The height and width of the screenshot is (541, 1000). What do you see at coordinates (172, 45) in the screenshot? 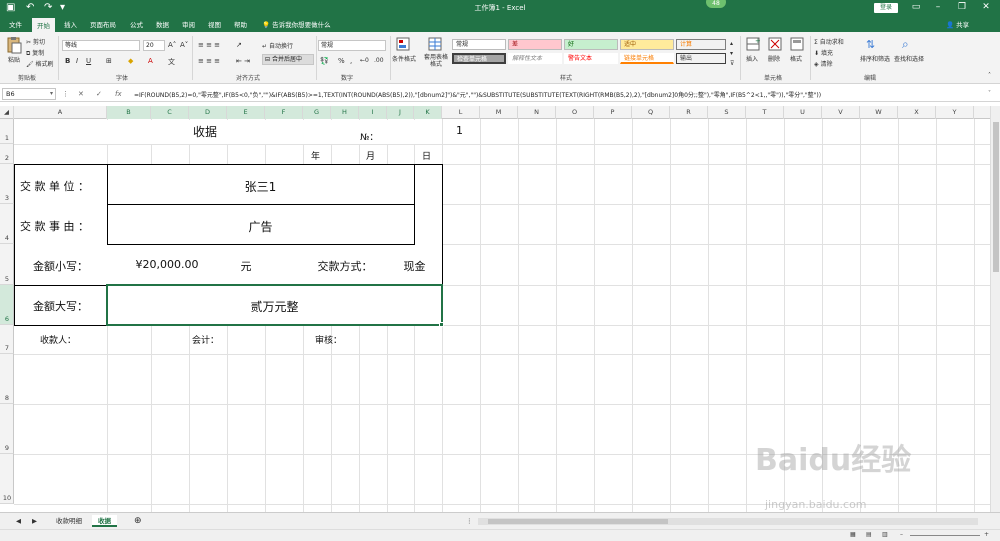
I see `increase-font-icon: A˄` at bounding box center [172, 45].